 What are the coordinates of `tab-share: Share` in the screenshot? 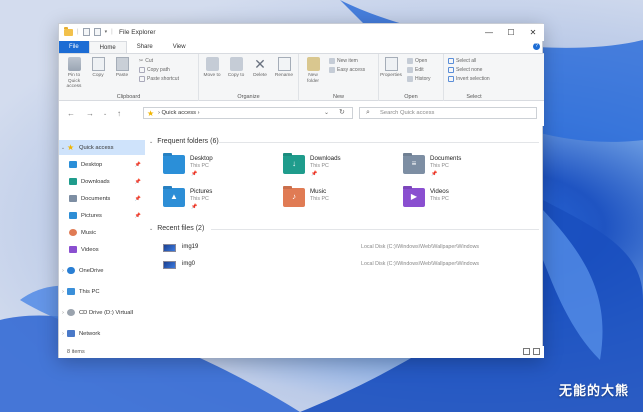 It's located at (145, 47).